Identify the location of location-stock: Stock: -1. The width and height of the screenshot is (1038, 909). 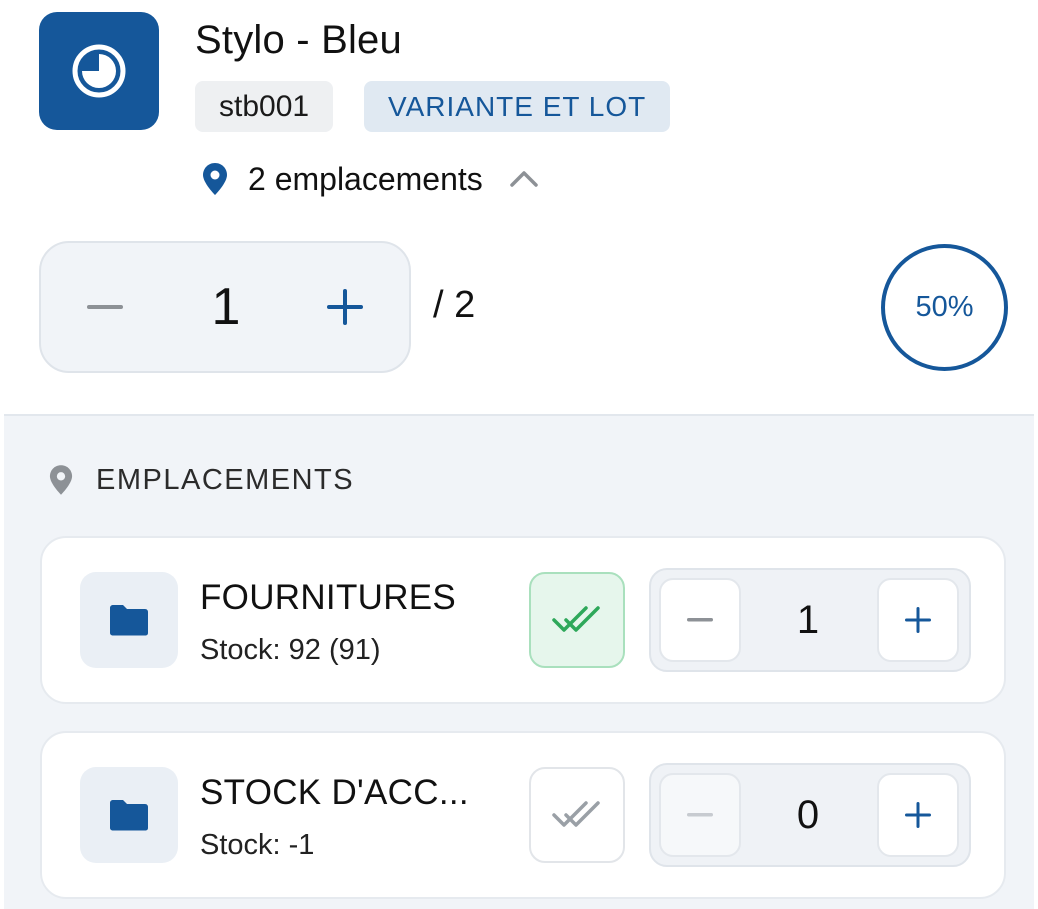
(257, 845).